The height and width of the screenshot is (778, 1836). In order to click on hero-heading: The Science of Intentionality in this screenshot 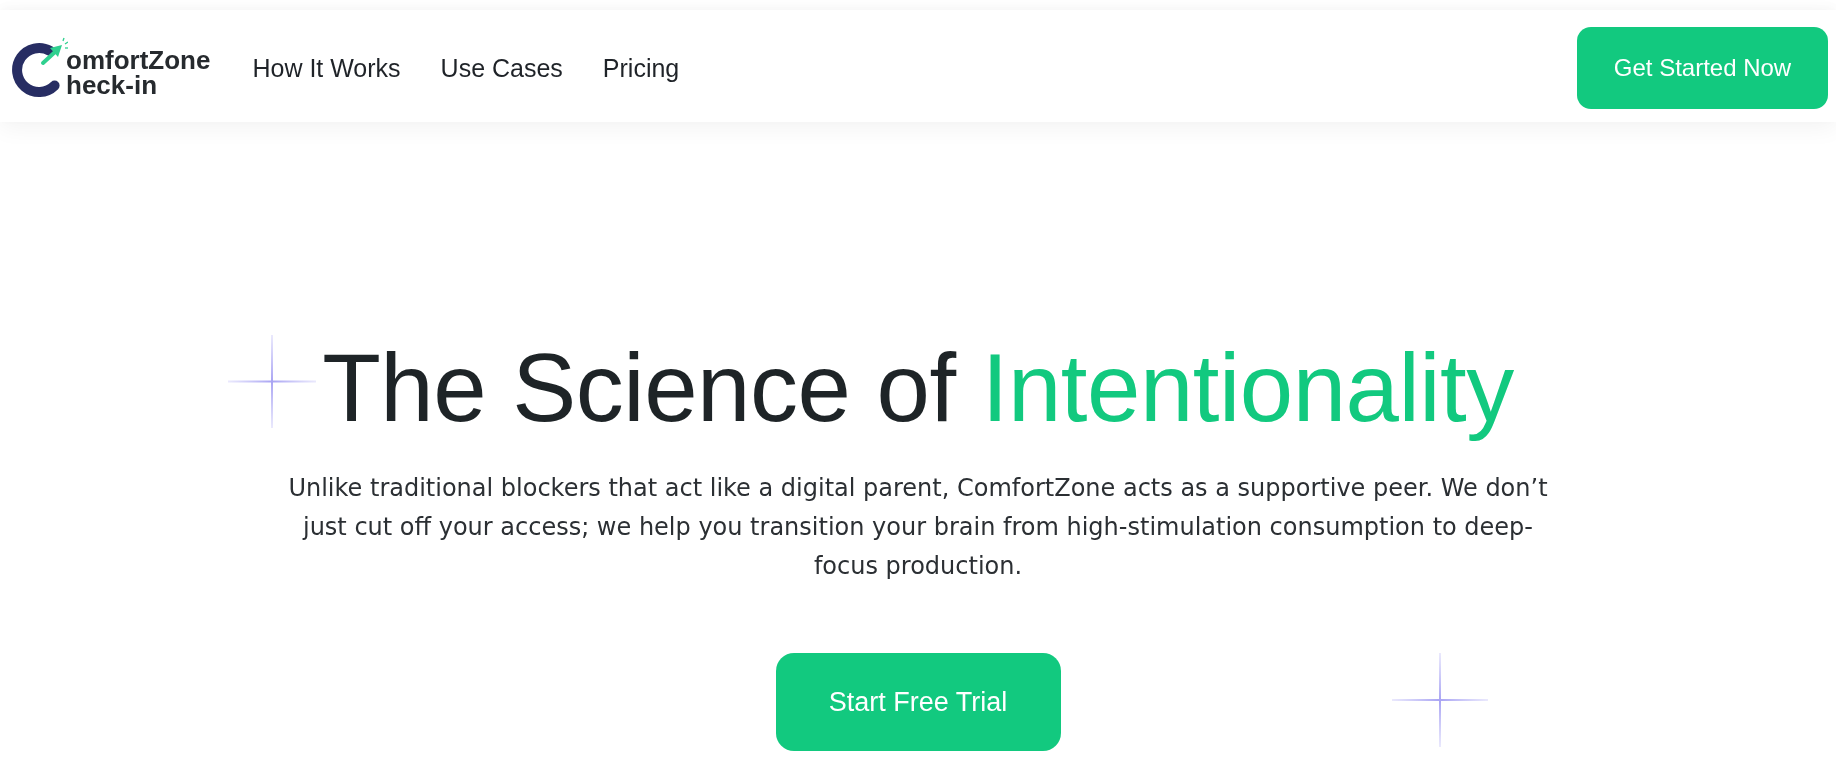, I will do `click(918, 388)`.